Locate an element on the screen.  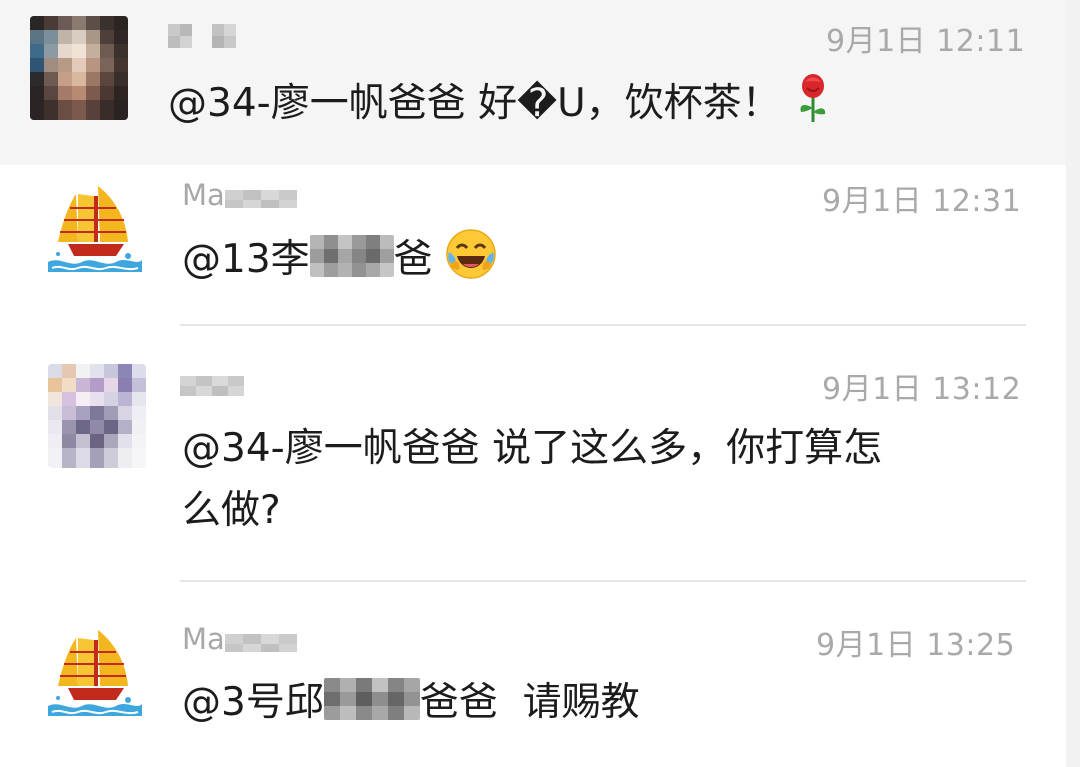
laughing-tears-emoji is located at coordinates (471, 263).